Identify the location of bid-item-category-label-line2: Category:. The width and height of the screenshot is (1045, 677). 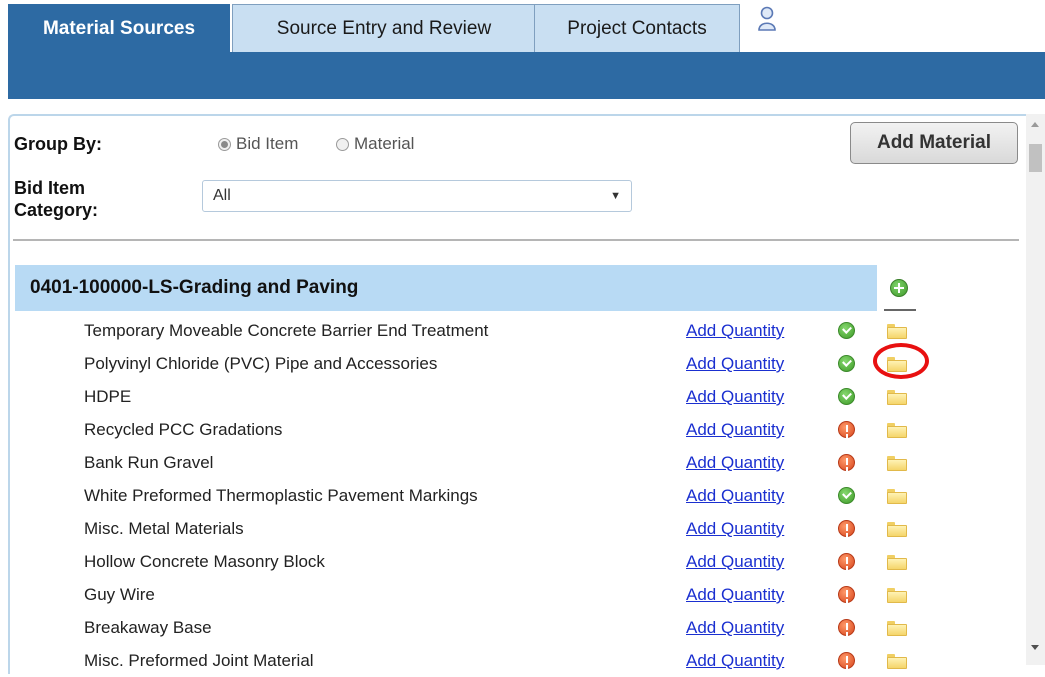
(56, 210).